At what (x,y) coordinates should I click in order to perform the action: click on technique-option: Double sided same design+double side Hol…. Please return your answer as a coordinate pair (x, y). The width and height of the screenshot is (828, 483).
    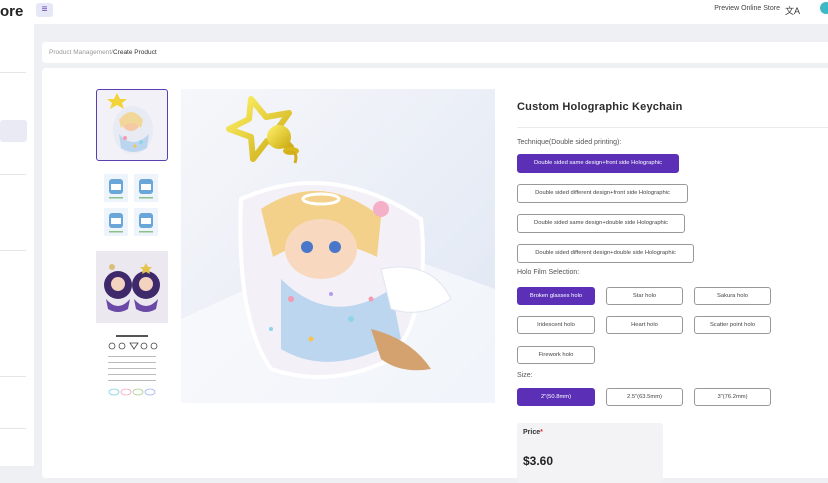
    Looking at the image, I should click on (601, 223).